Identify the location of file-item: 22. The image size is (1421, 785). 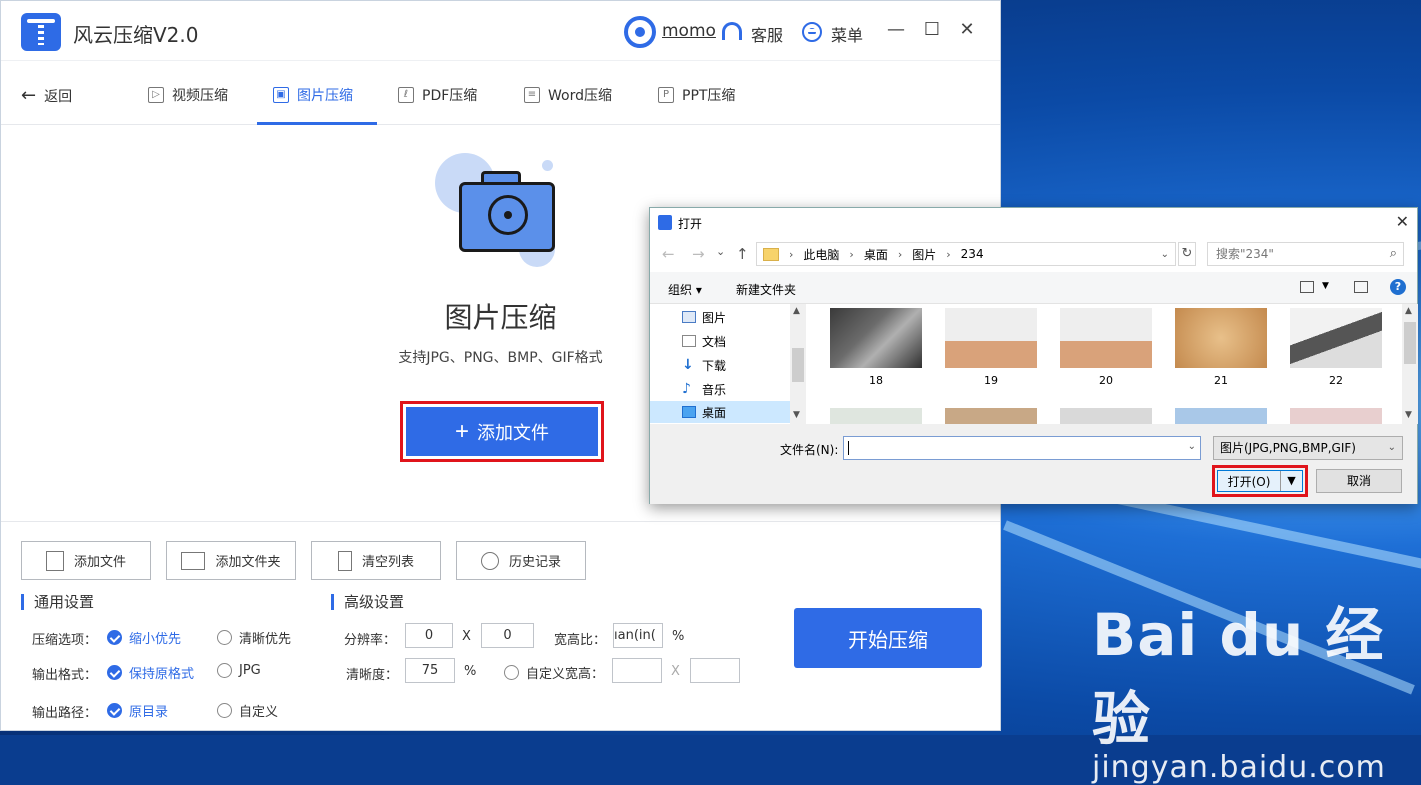
(1336, 347).